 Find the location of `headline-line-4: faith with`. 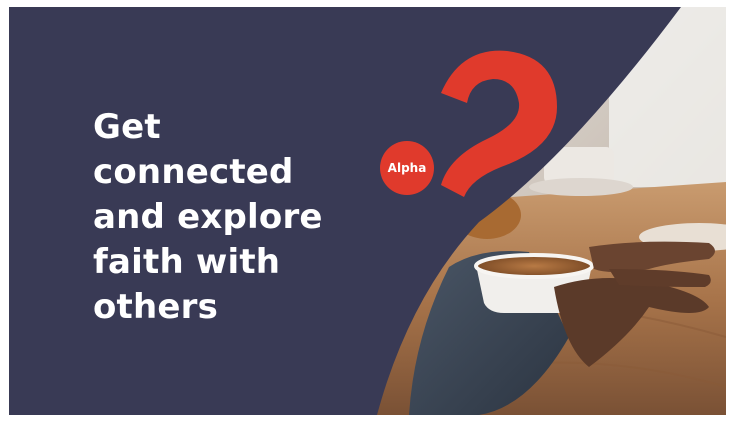

headline-line-4: faith with is located at coordinates (187, 262).